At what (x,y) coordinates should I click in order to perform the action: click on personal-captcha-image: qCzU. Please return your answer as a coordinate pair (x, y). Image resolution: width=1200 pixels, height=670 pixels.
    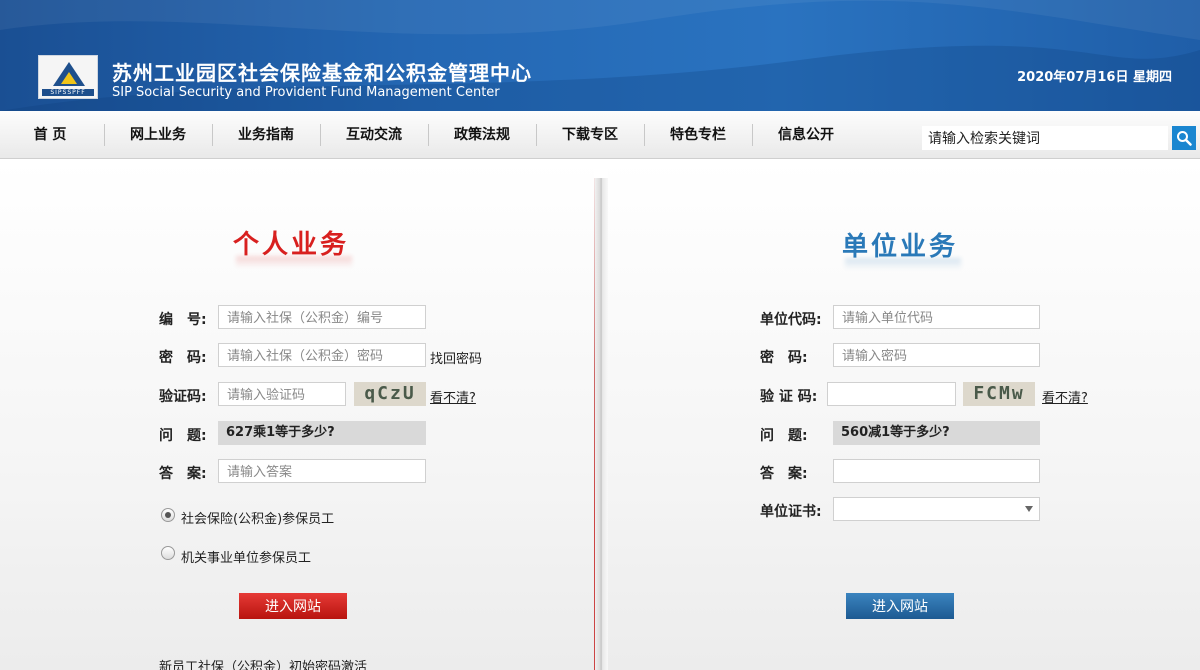
    Looking at the image, I should click on (390, 394).